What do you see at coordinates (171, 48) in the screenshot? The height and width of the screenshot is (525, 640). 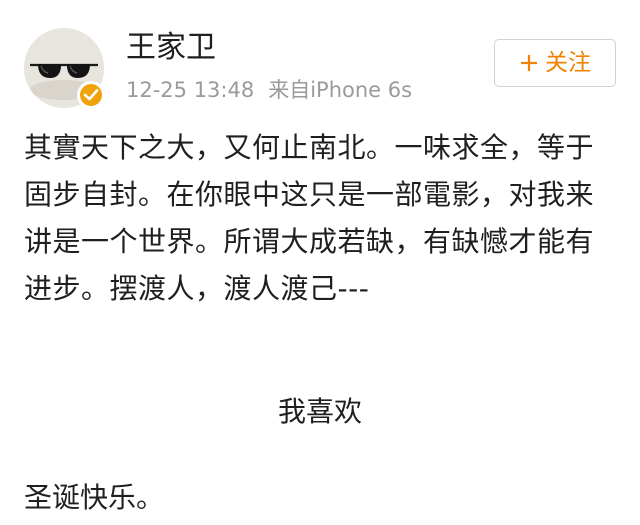 I see `author-name: 王家卫` at bounding box center [171, 48].